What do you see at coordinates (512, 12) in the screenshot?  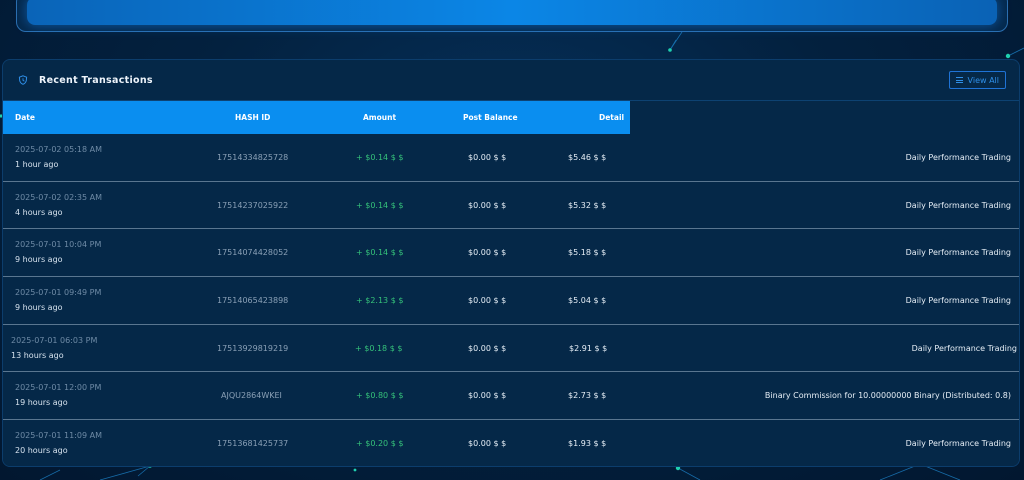 I see `top-banner-gradient` at bounding box center [512, 12].